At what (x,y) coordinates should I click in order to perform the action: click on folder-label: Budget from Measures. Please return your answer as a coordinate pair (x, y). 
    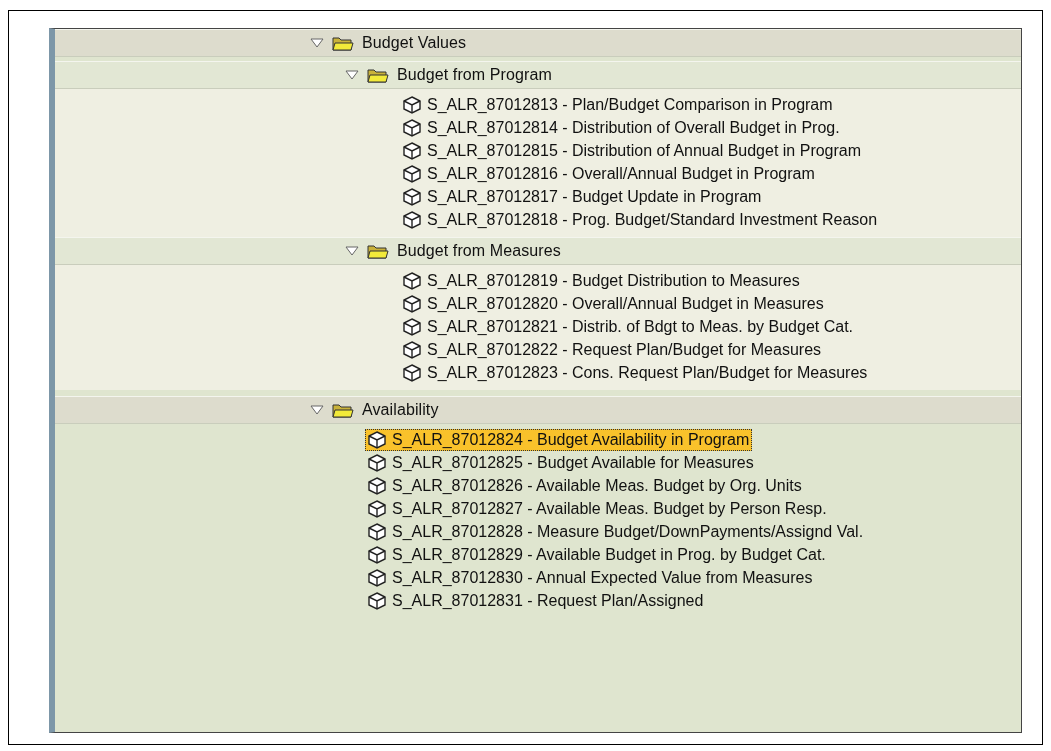
    Looking at the image, I should click on (479, 251).